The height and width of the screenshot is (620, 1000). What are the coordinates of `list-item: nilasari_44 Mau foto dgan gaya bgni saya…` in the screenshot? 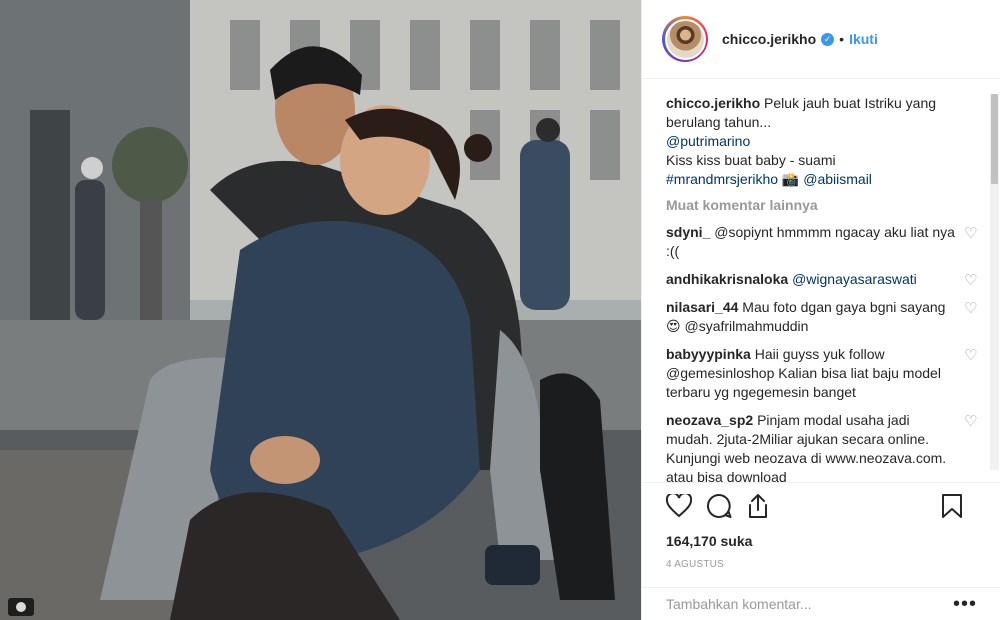 It's located at (833, 317).